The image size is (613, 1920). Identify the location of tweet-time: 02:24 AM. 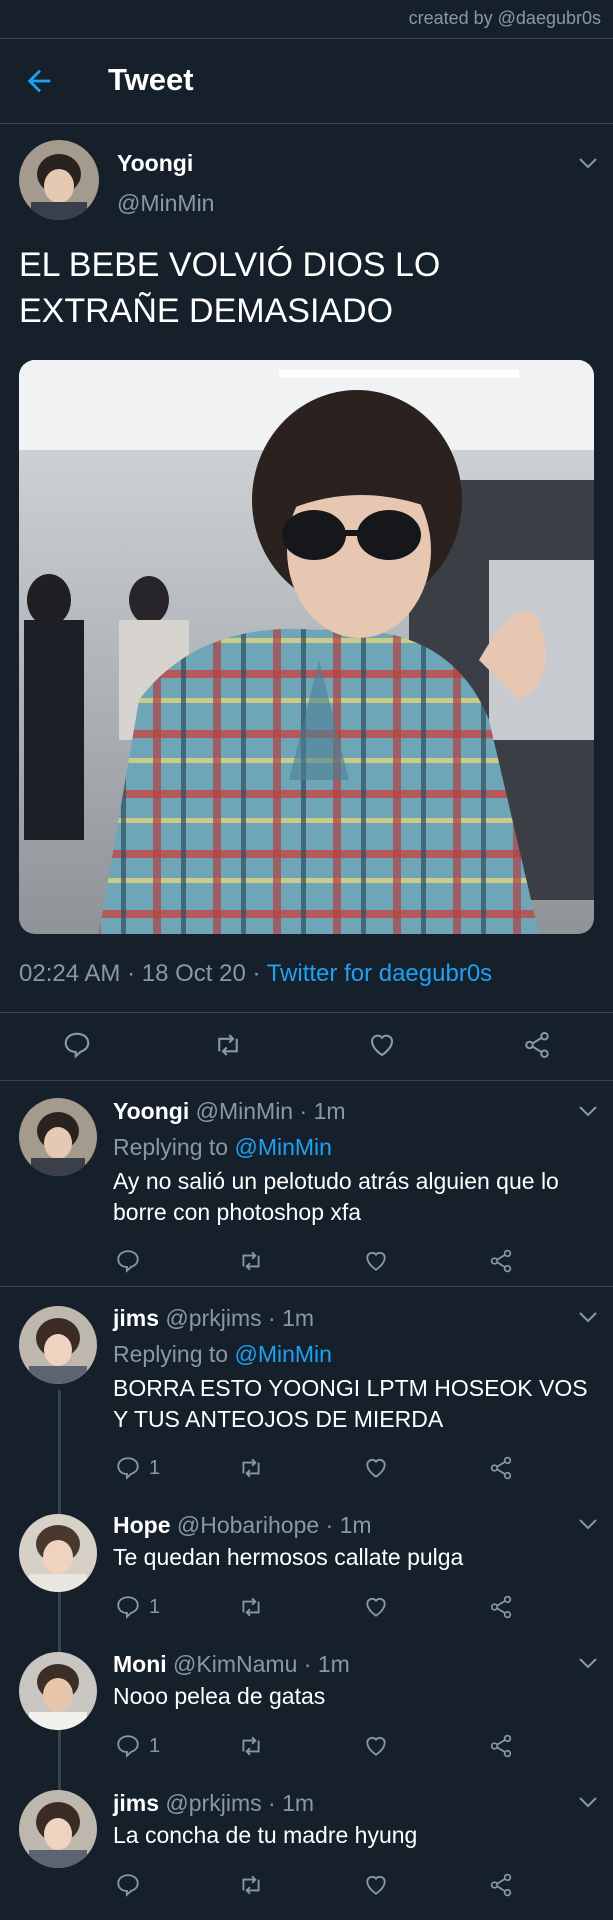
(70, 973).